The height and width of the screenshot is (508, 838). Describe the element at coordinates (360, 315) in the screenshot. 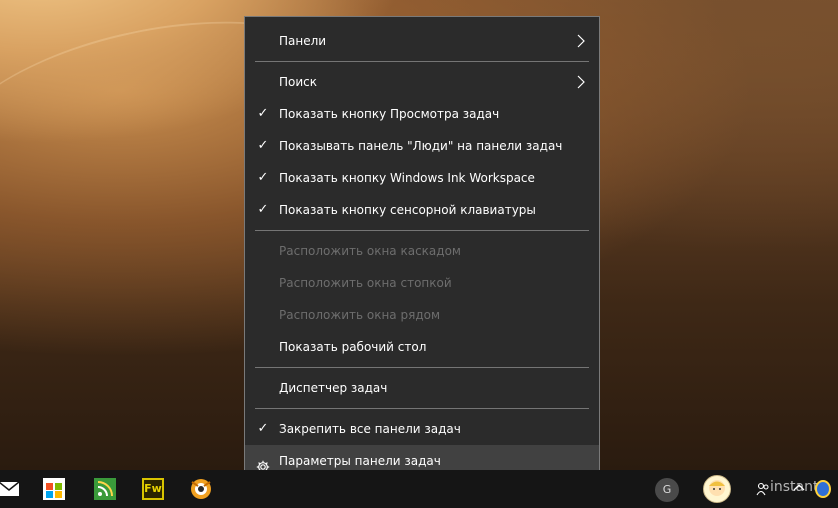

I see `menu-item-label: Расположить окна рядом` at that location.